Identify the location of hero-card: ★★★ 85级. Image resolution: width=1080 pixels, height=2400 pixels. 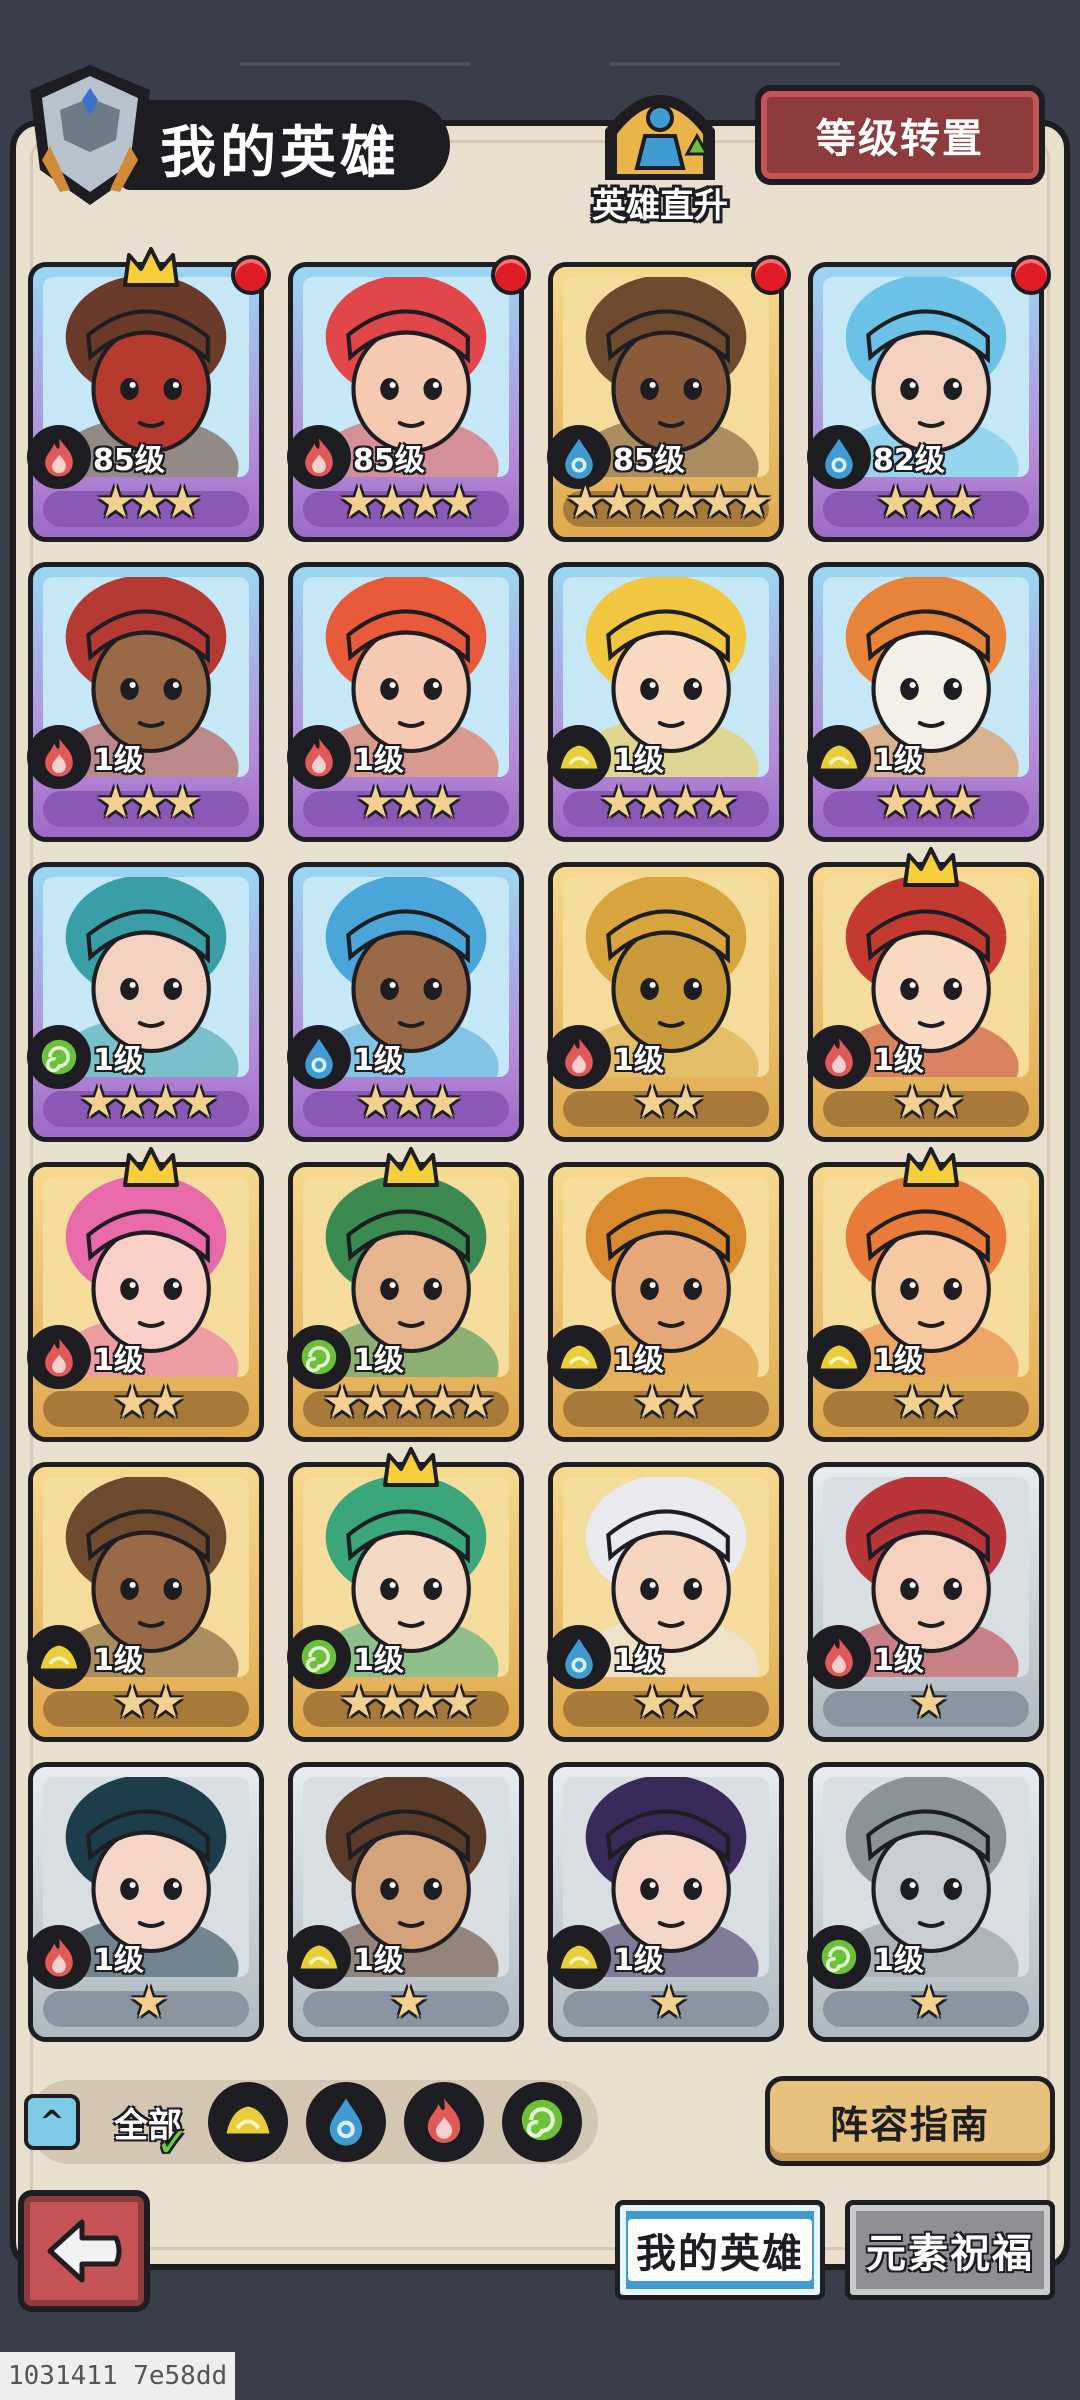
(149, 394).